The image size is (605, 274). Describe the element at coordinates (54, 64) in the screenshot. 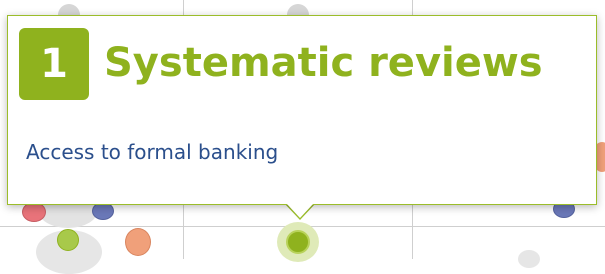

I see `review-count-badge: 1` at that location.